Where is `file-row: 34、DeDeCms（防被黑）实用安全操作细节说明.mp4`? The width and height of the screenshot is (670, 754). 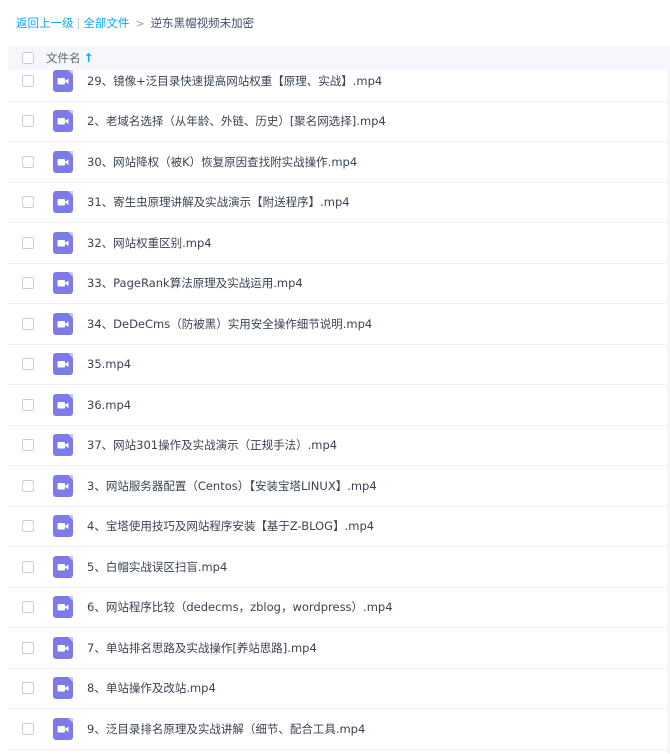 file-row: 34、DeDeCms（防被黑）实用安全操作细节说明.mp4 is located at coordinates (339, 324).